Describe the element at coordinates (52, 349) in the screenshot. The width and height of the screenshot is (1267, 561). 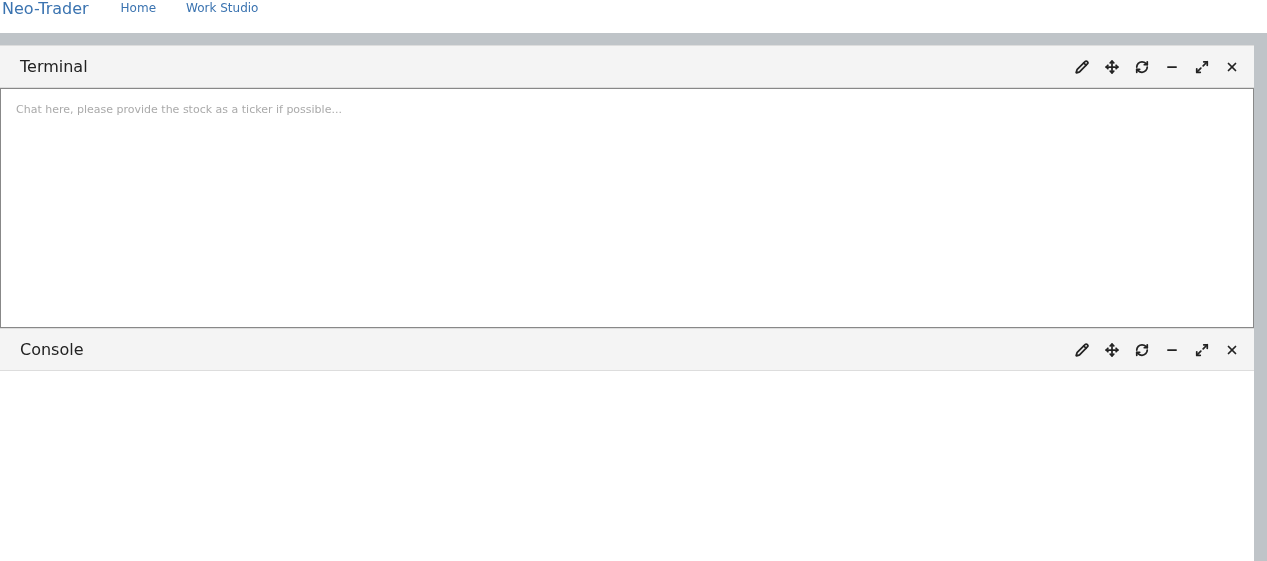
I see `panel-title: Console` at that location.